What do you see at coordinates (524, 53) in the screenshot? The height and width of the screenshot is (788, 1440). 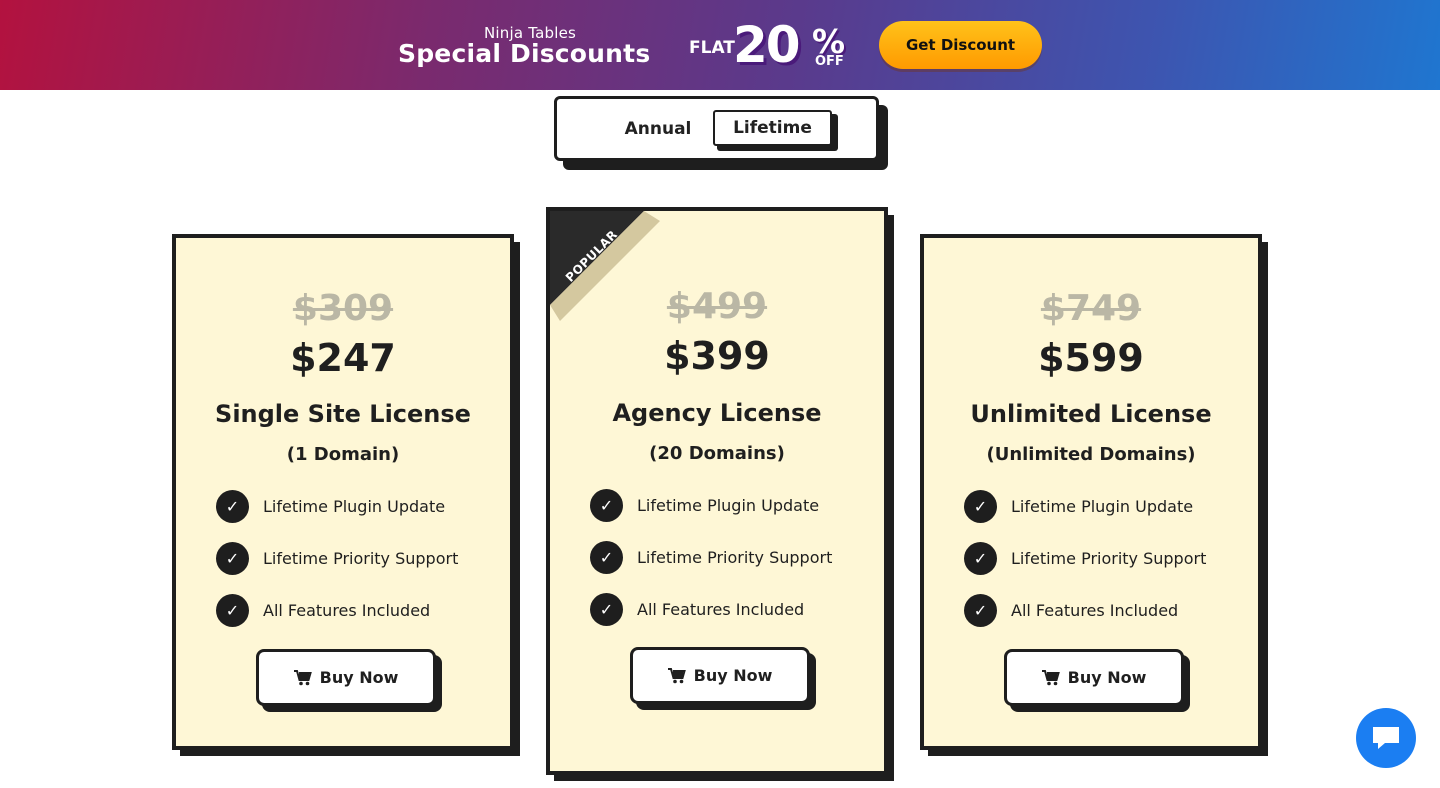 I see `banner-headline: Special Discounts` at bounding box center [524, 53].